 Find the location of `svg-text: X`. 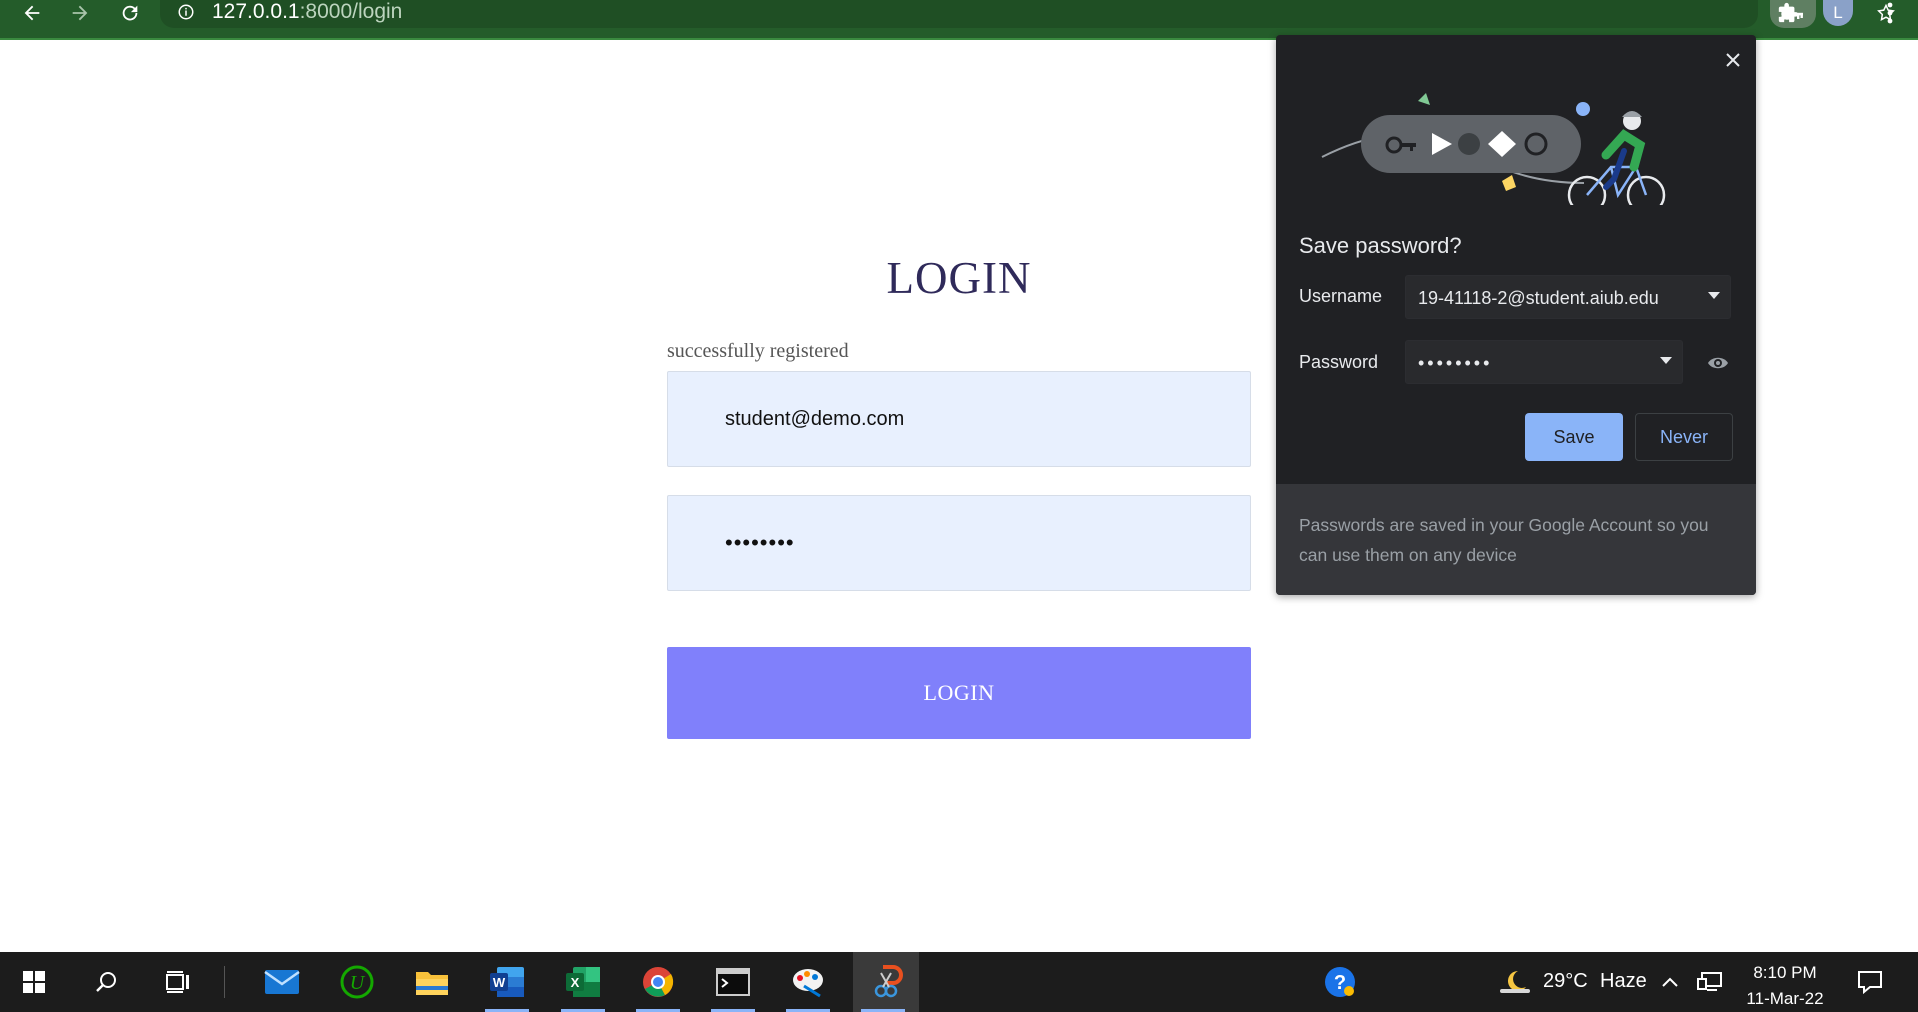

svg-text: X is located at coordinates (575, 982).